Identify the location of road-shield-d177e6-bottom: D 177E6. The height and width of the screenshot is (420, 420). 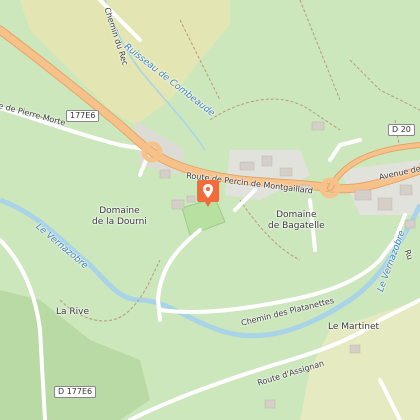
(75, 392).